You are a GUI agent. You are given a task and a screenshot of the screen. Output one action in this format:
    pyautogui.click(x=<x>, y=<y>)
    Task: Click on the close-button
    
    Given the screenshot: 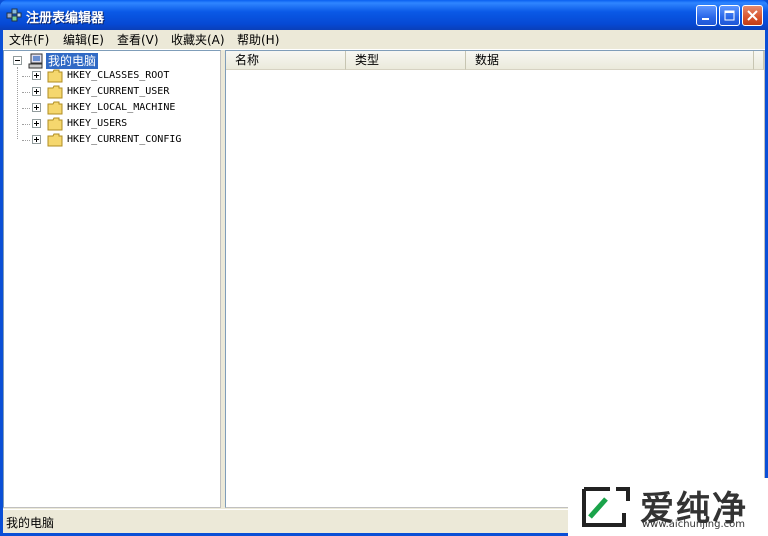 What is the action you would take?
    pyautogui.click(x=752, y=15)
    